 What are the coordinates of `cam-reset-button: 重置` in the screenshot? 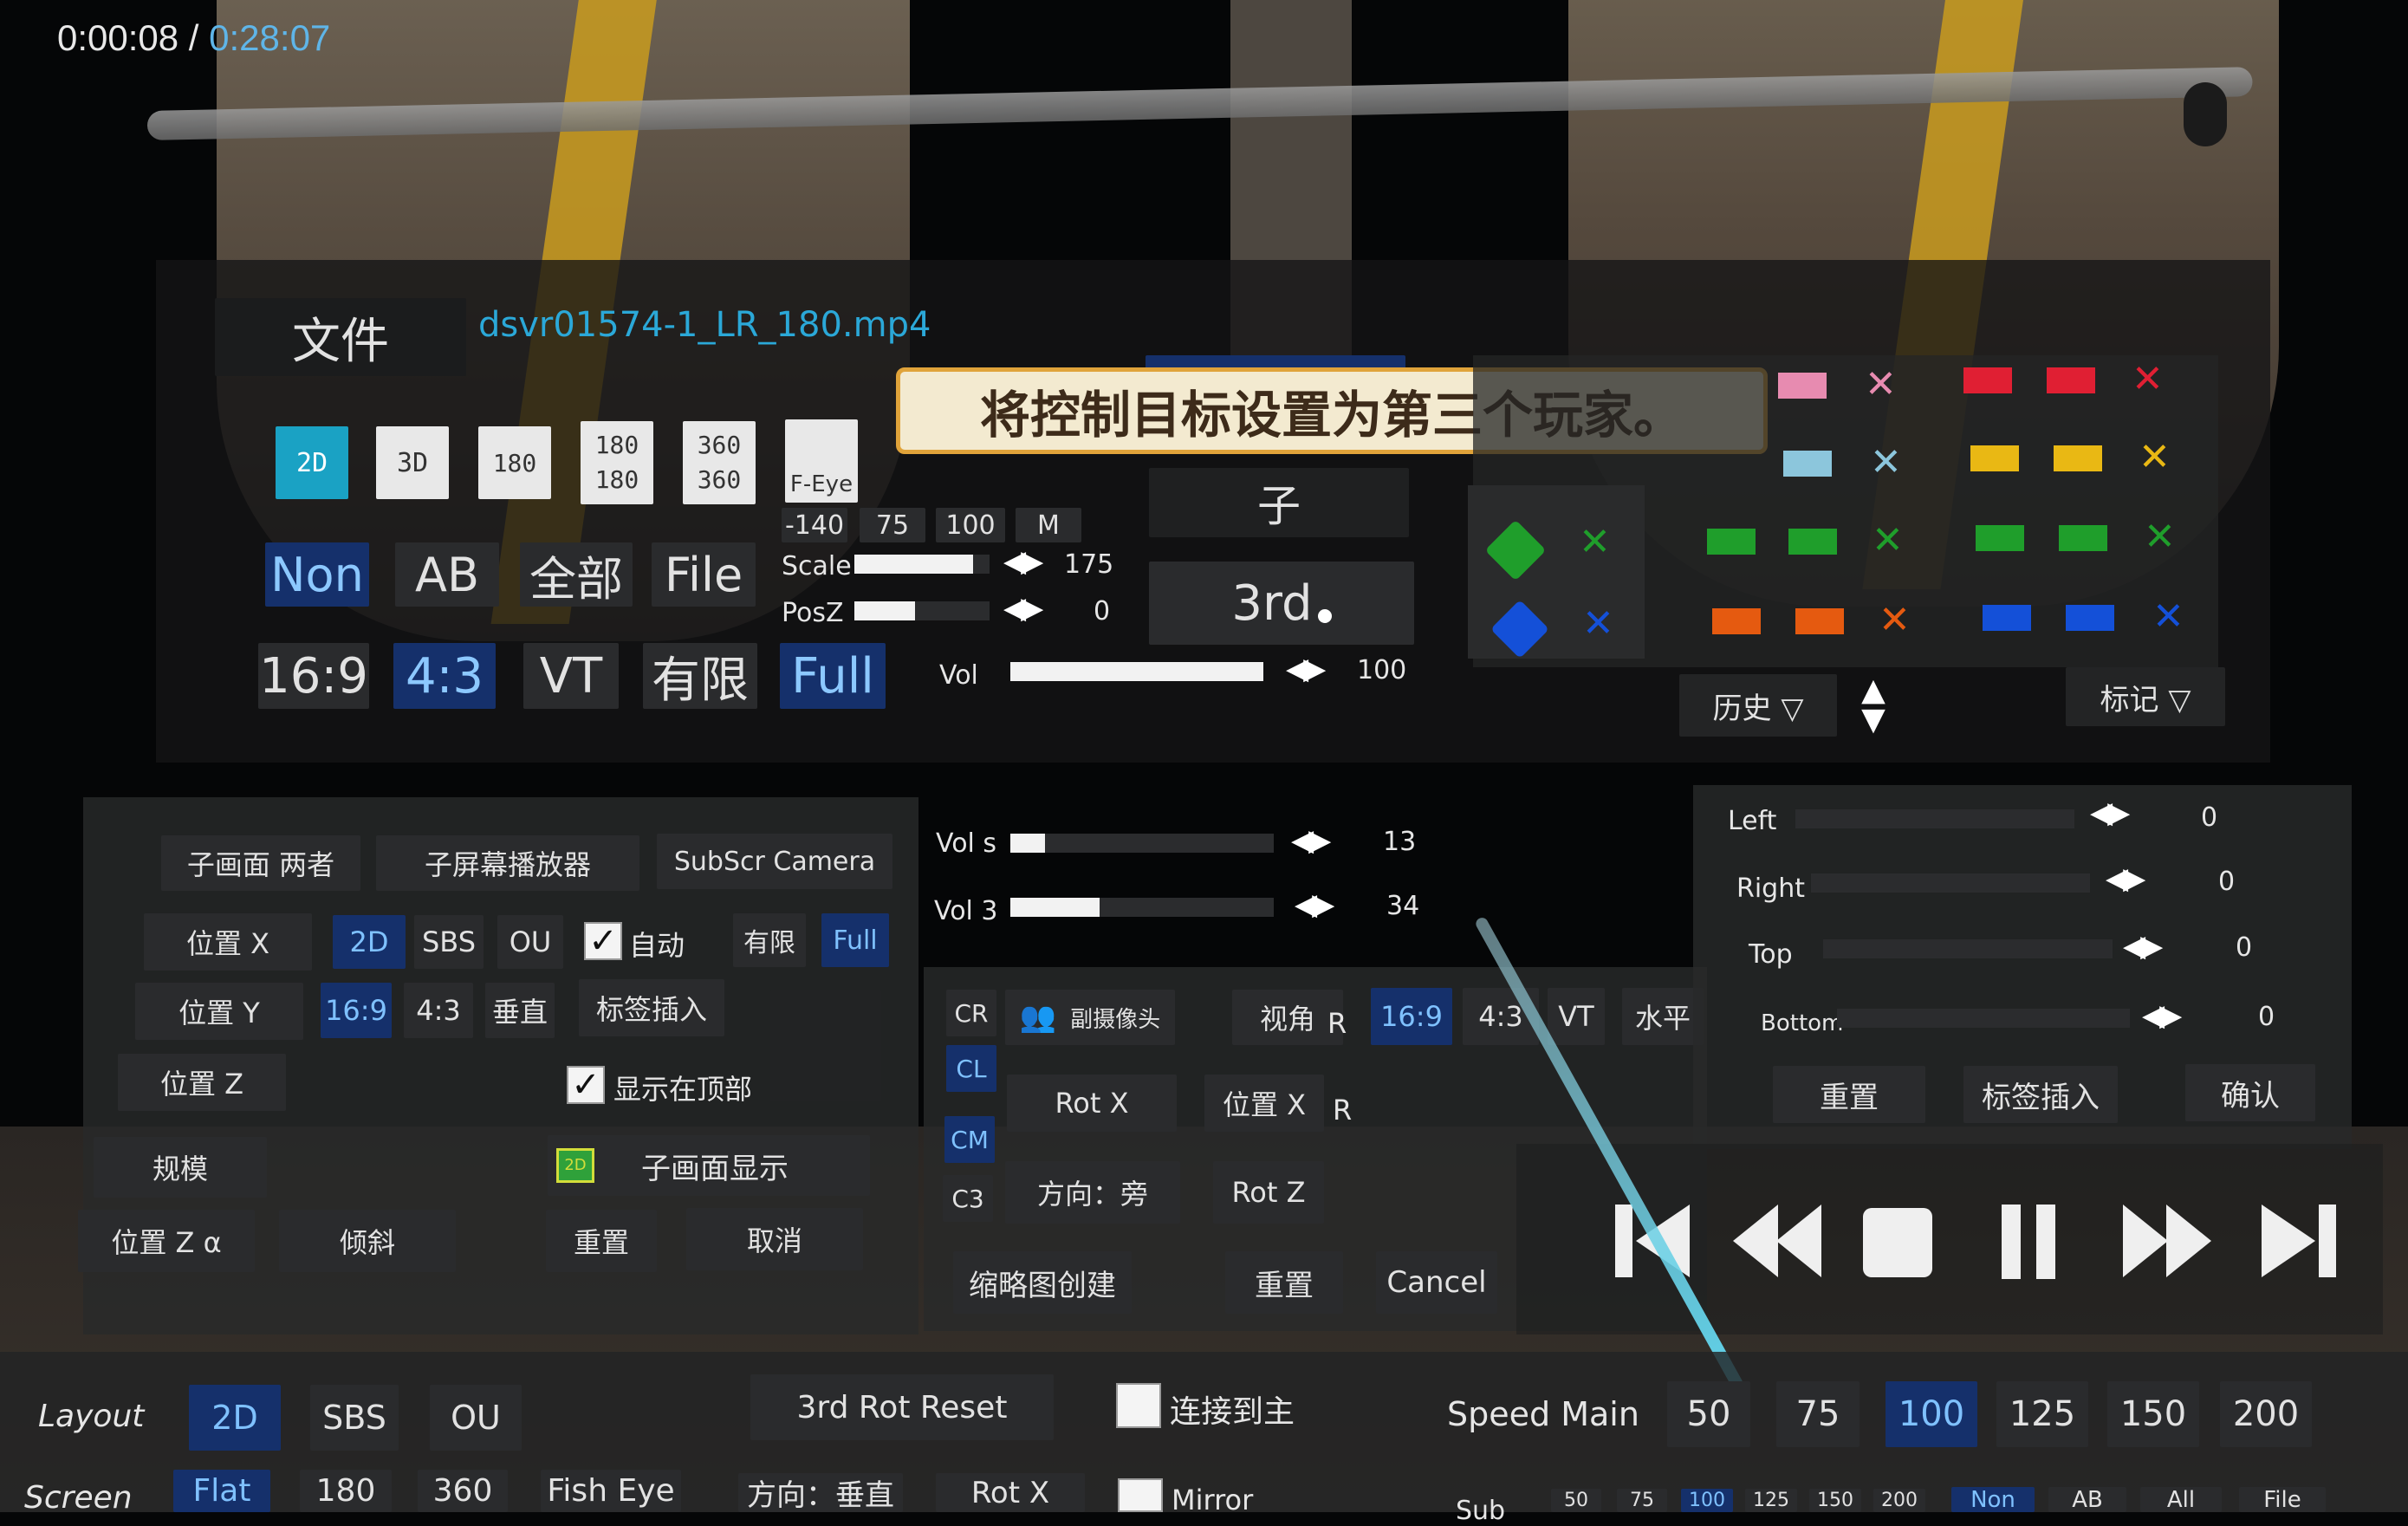 It's located at (1284, 1282).